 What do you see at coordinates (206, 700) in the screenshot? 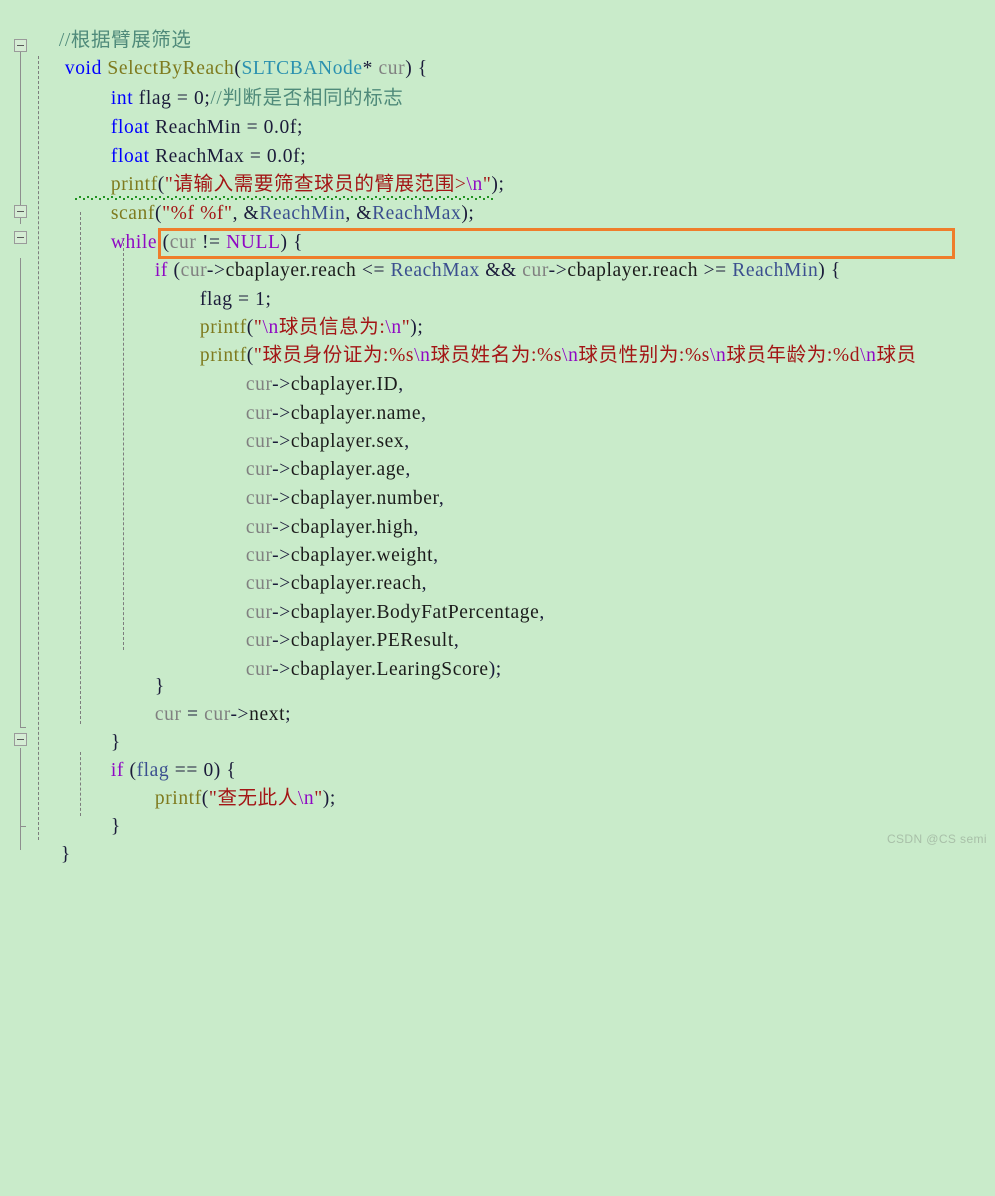
I see `code-line: cur = cur->next;` at bounding box center [206, 700].